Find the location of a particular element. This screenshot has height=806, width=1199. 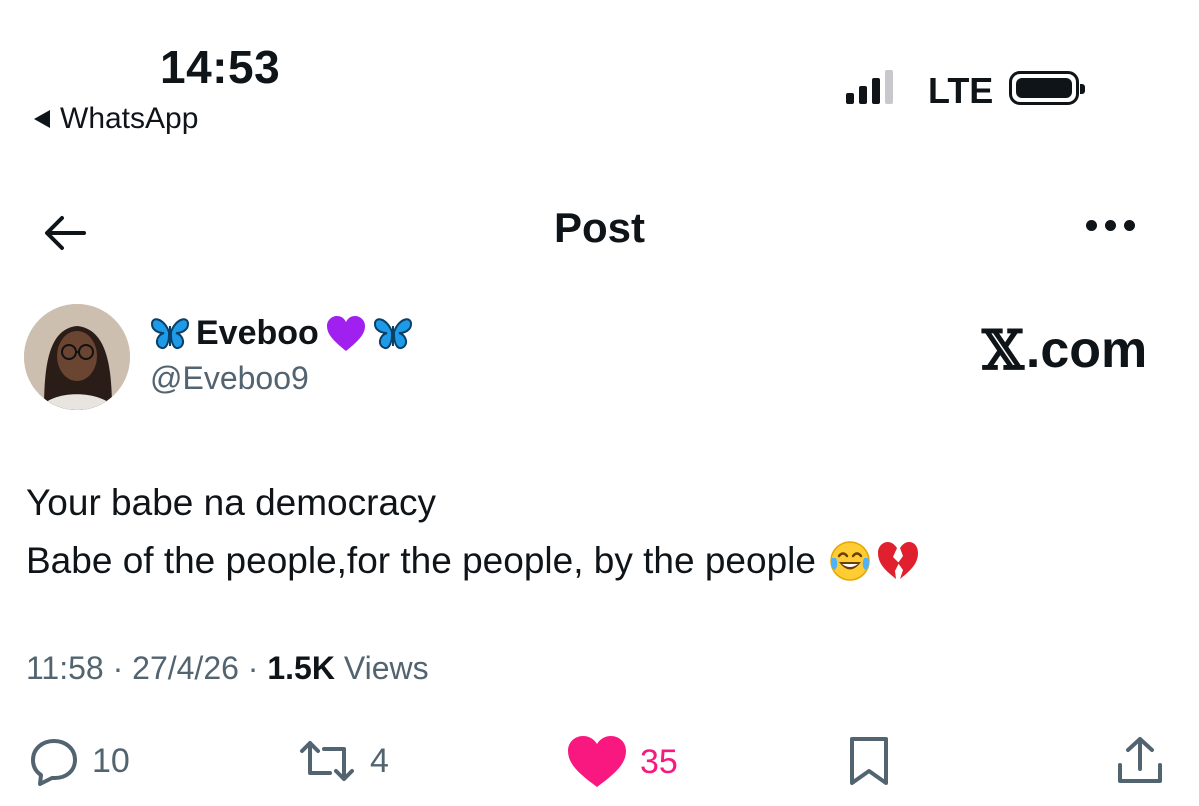

post-line-1: Your babe na democracy is located at coordinates (231, 502).